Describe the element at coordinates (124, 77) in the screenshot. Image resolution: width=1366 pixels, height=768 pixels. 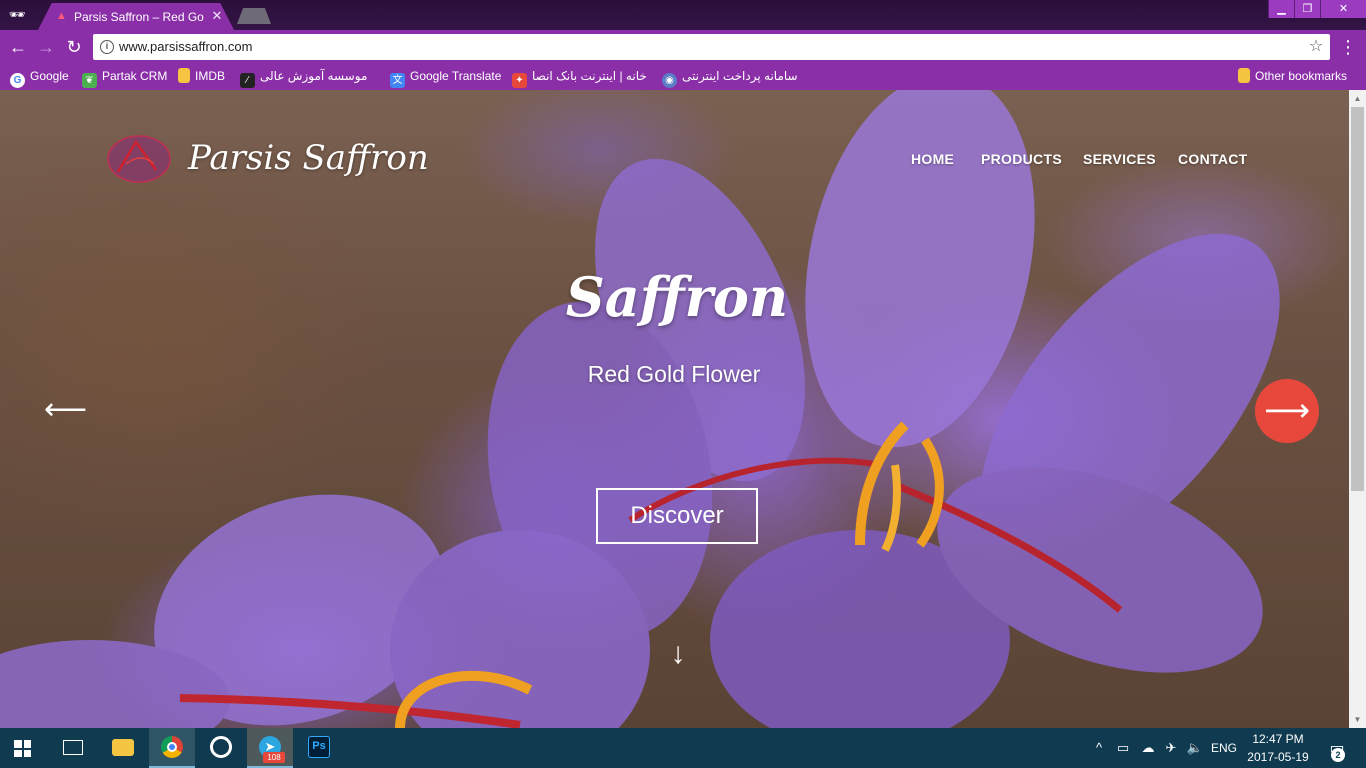
I see `bookmark-partak-crm: ❦ Partak CRM` at that location.